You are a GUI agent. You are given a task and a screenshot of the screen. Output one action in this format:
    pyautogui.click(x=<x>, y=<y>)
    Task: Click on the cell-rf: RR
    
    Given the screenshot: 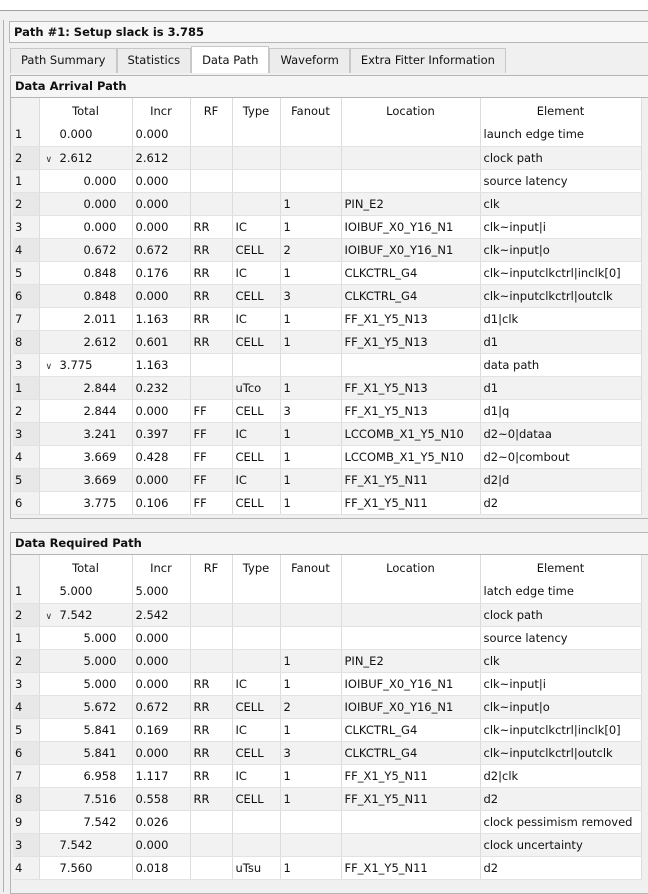 What is the action you would take?
    pyautogui.click(x=211, y=776)
    